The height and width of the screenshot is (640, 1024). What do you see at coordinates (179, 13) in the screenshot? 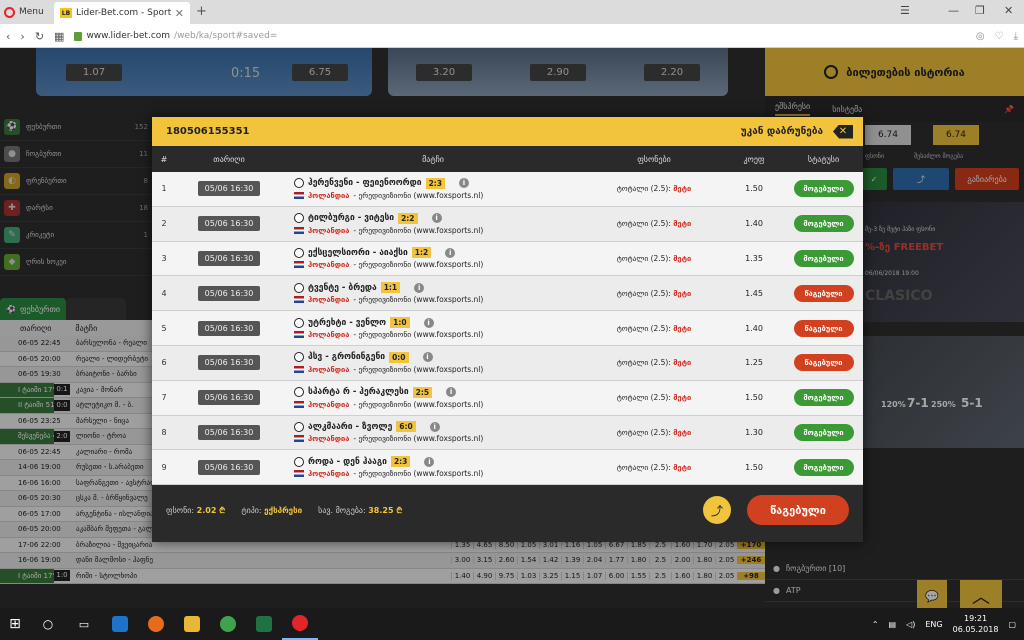
I see `close-tab-icon: ✕` at bounding box center [179, 13].